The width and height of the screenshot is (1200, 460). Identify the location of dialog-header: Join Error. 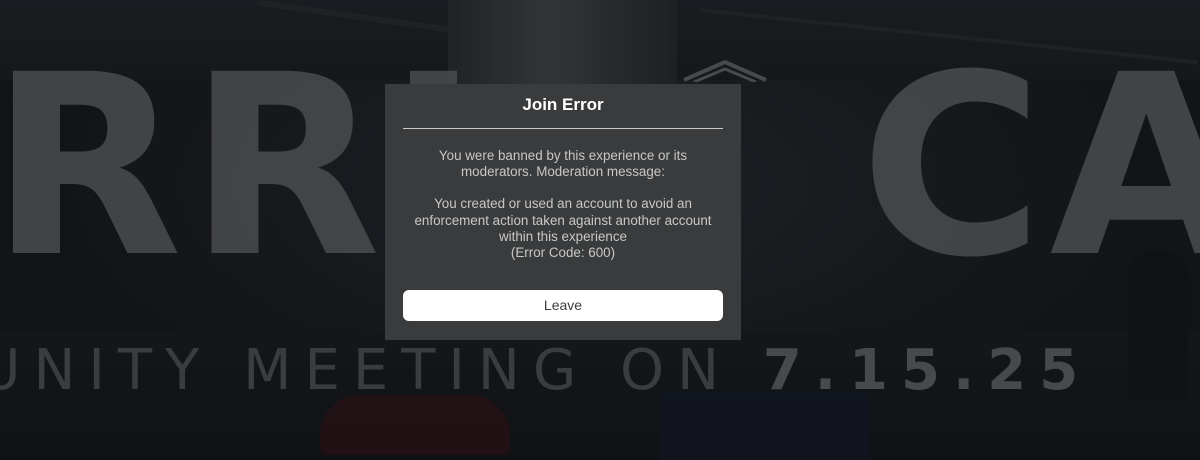
(563, 105).